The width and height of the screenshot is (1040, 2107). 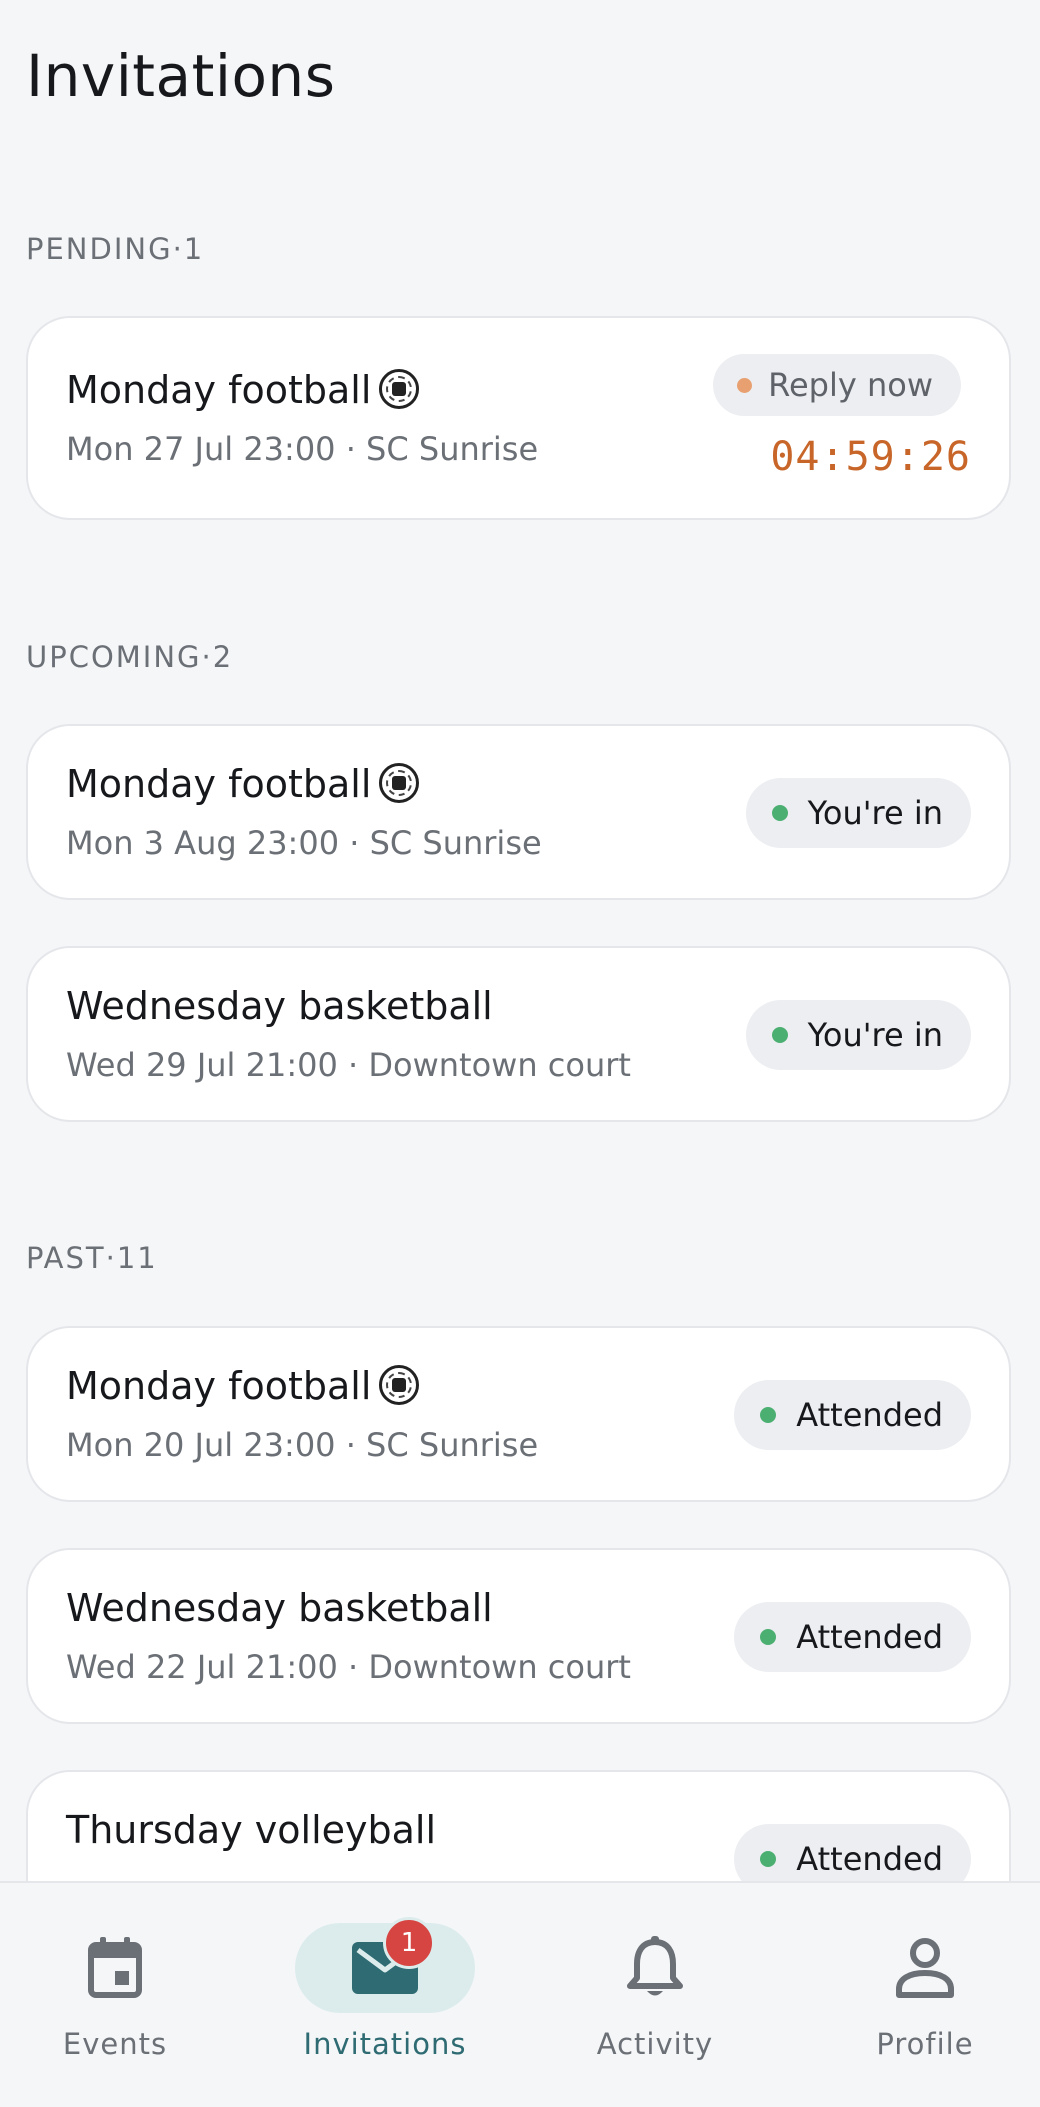 What do you see at coordinates (837, 385) in the screenshot?
I see `reply-now-badge: Reply now` at bounding box center [837, 385].